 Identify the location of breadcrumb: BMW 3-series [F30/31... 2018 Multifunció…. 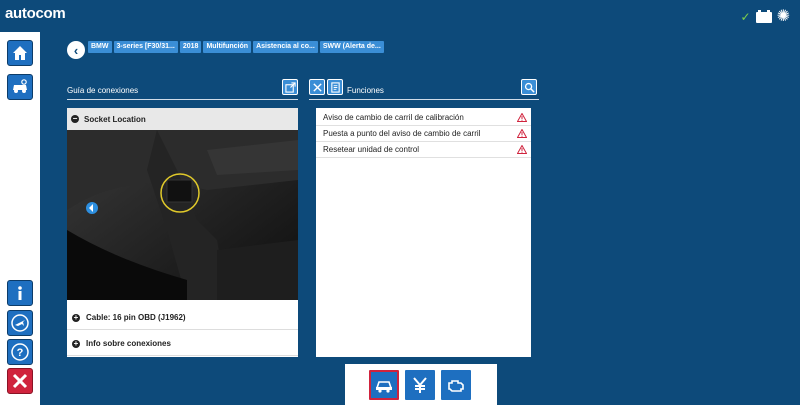
(236, 47).